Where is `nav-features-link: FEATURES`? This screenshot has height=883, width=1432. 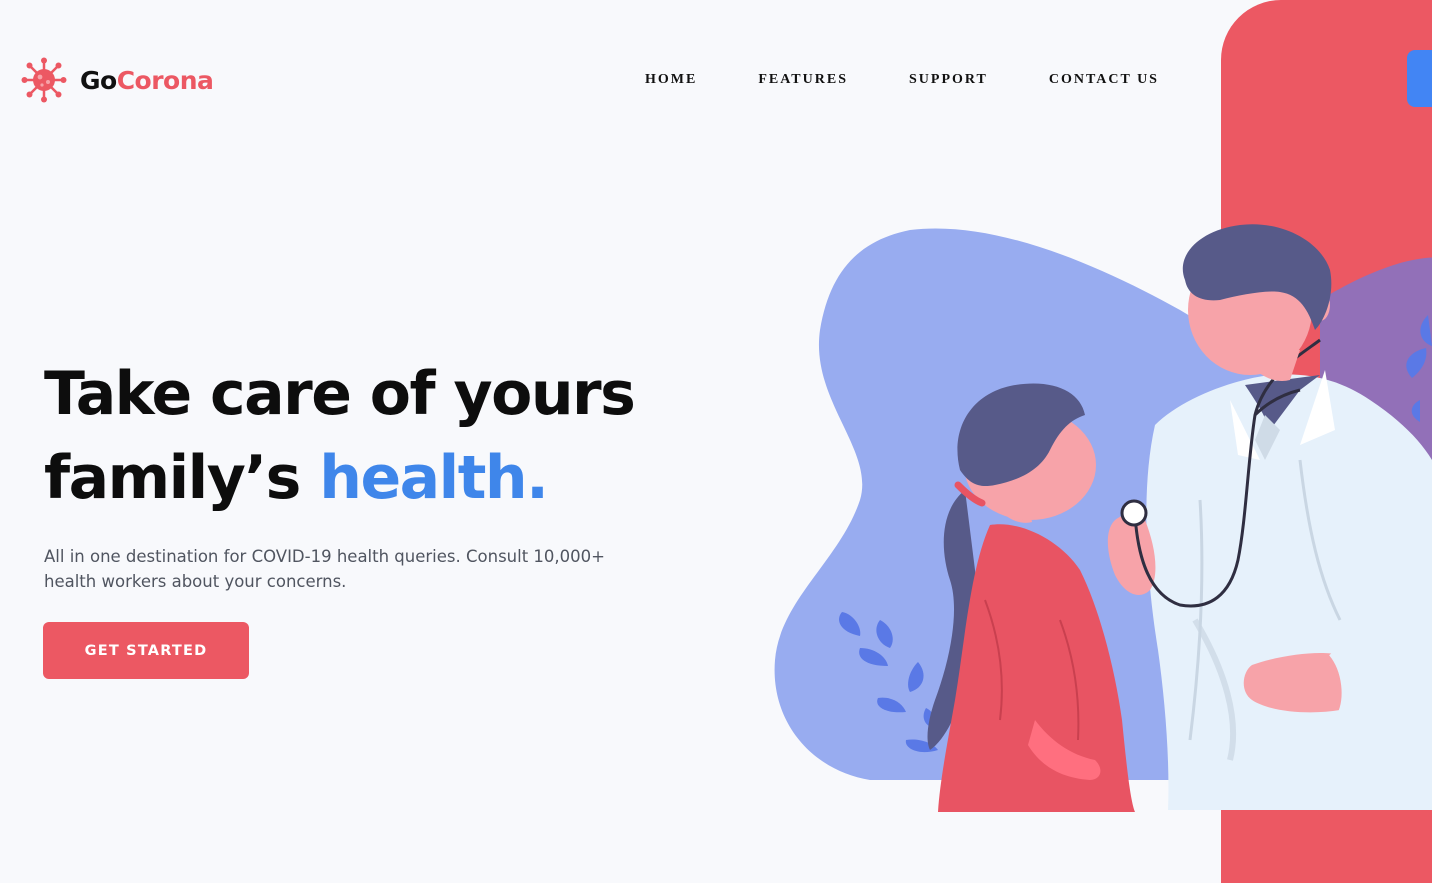 nav-features-link: FEATURES is located at coordinates (803, 80).